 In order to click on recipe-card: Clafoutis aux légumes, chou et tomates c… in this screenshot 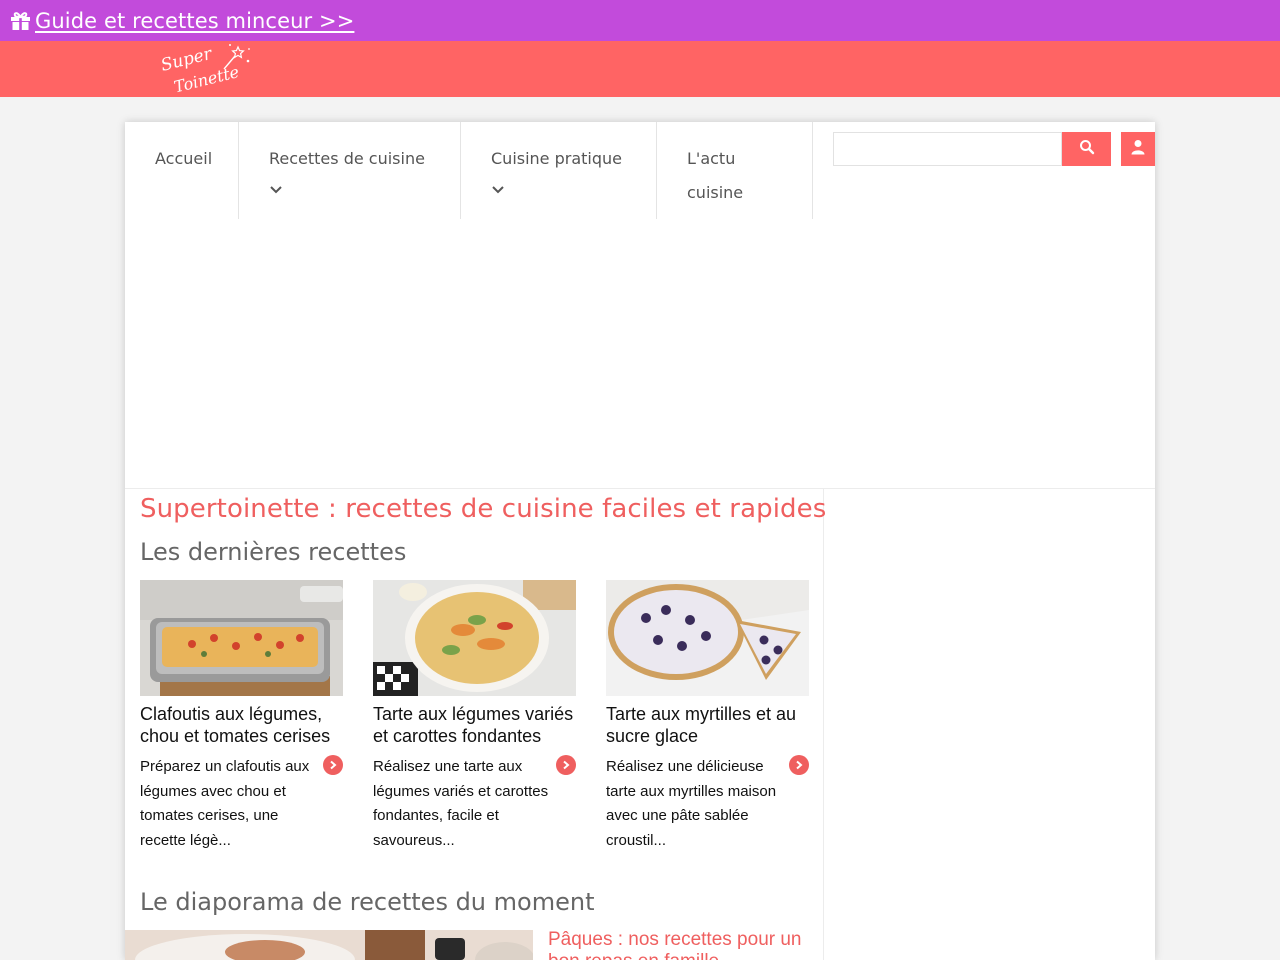, I will do `click(241, 716)`.